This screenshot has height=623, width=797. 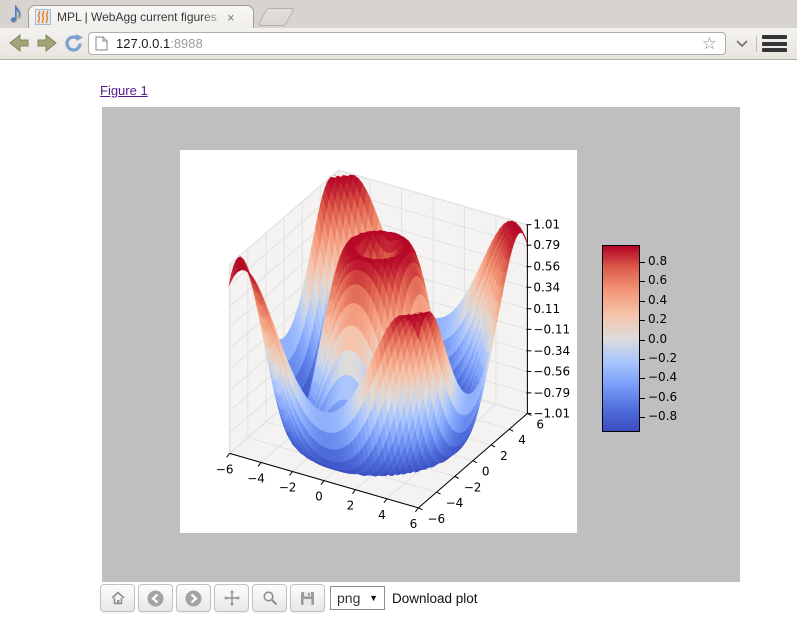 I want to click on forward-arrow-icon, so click(x=47, y=43).